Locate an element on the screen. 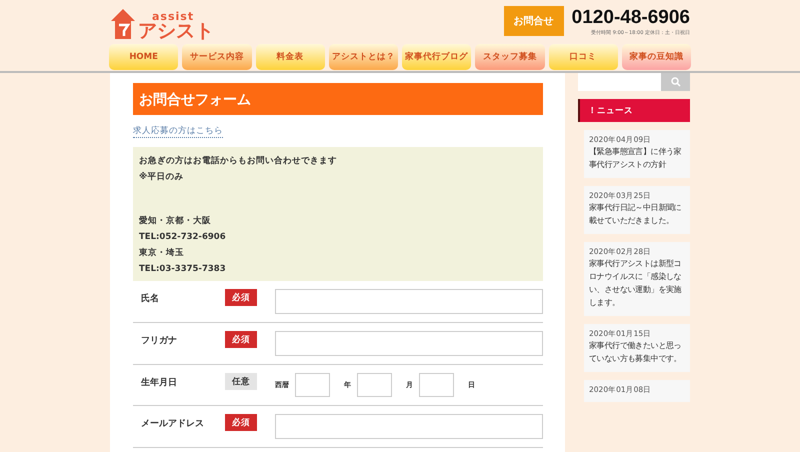 Image resolution: width=800 pixels, height=452 pixels. news-title: 【緊急事態宣言】に伴う家事代行アシストの方針 is located at coordinates (635, 158).